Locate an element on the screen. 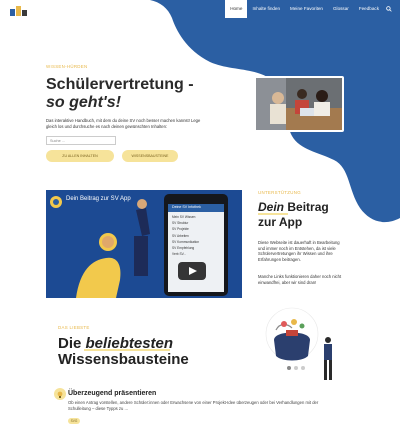 This screenshot has width=400, height=429. hero-title-line2: so geht's! is located at coordinates (83, 102).